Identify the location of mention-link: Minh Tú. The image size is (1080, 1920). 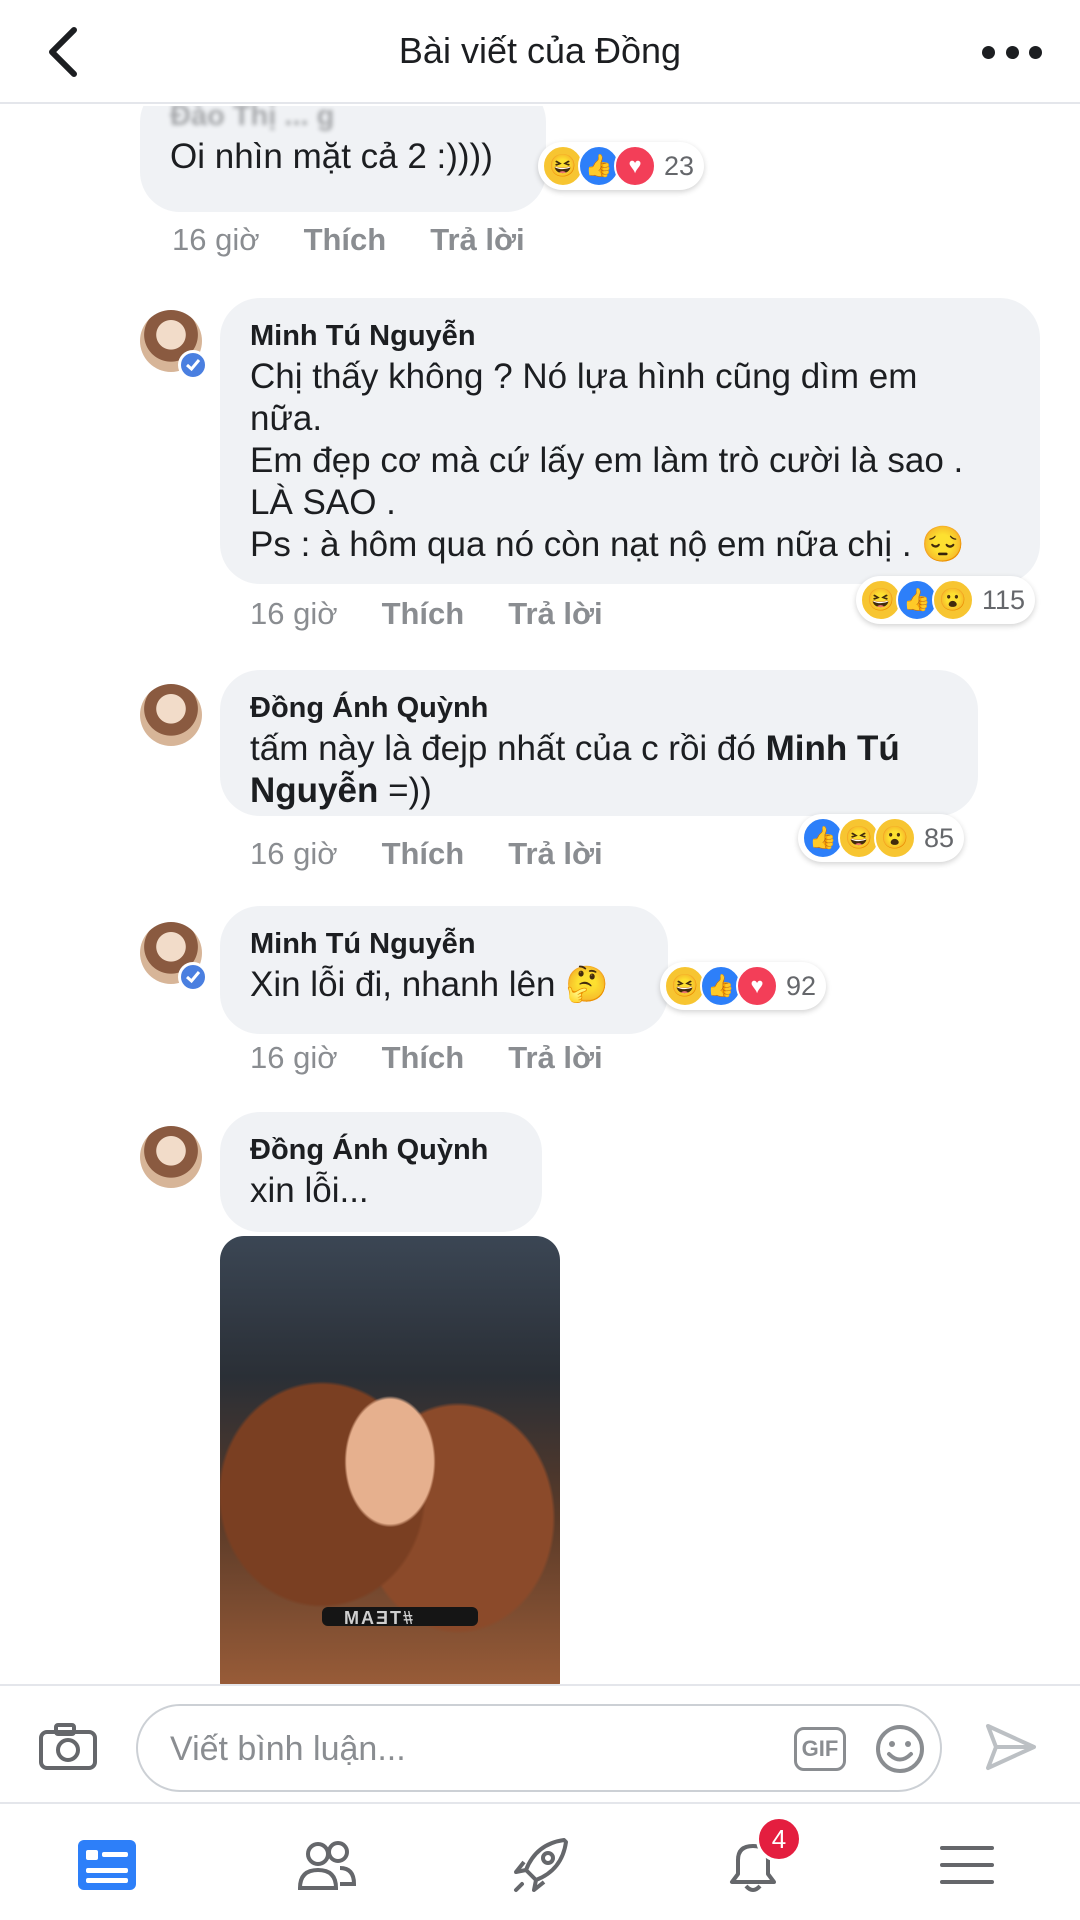
(833, 748).